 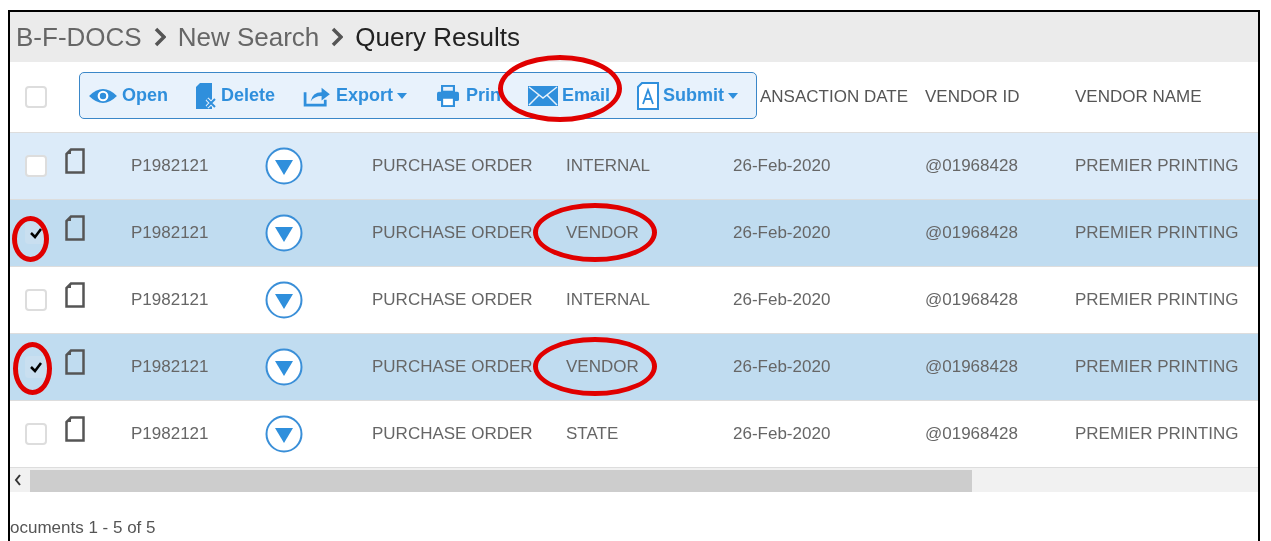 I want to click on column-header: ANSACTION DATE, so click(x=834, y=96).